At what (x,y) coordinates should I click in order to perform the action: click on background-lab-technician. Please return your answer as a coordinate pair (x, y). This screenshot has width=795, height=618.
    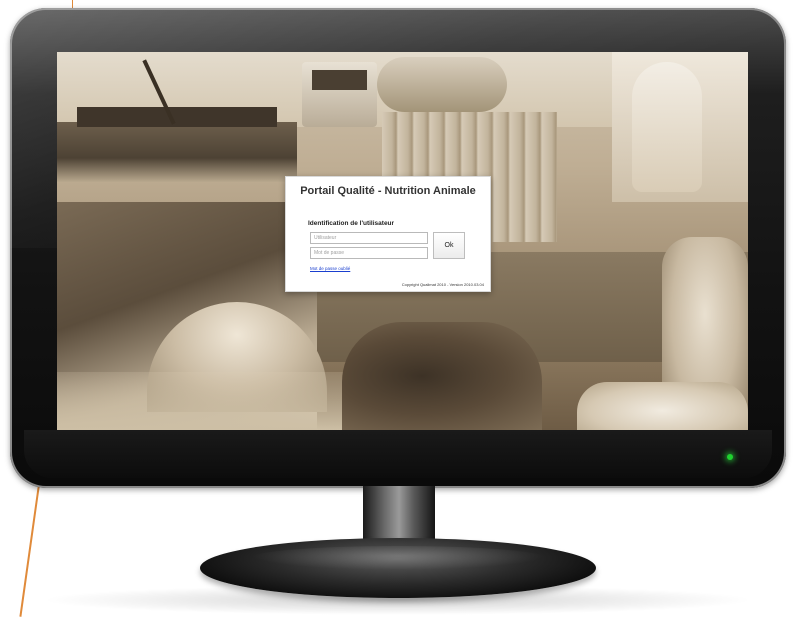
    Looking at the image, I should click on (667, 127).